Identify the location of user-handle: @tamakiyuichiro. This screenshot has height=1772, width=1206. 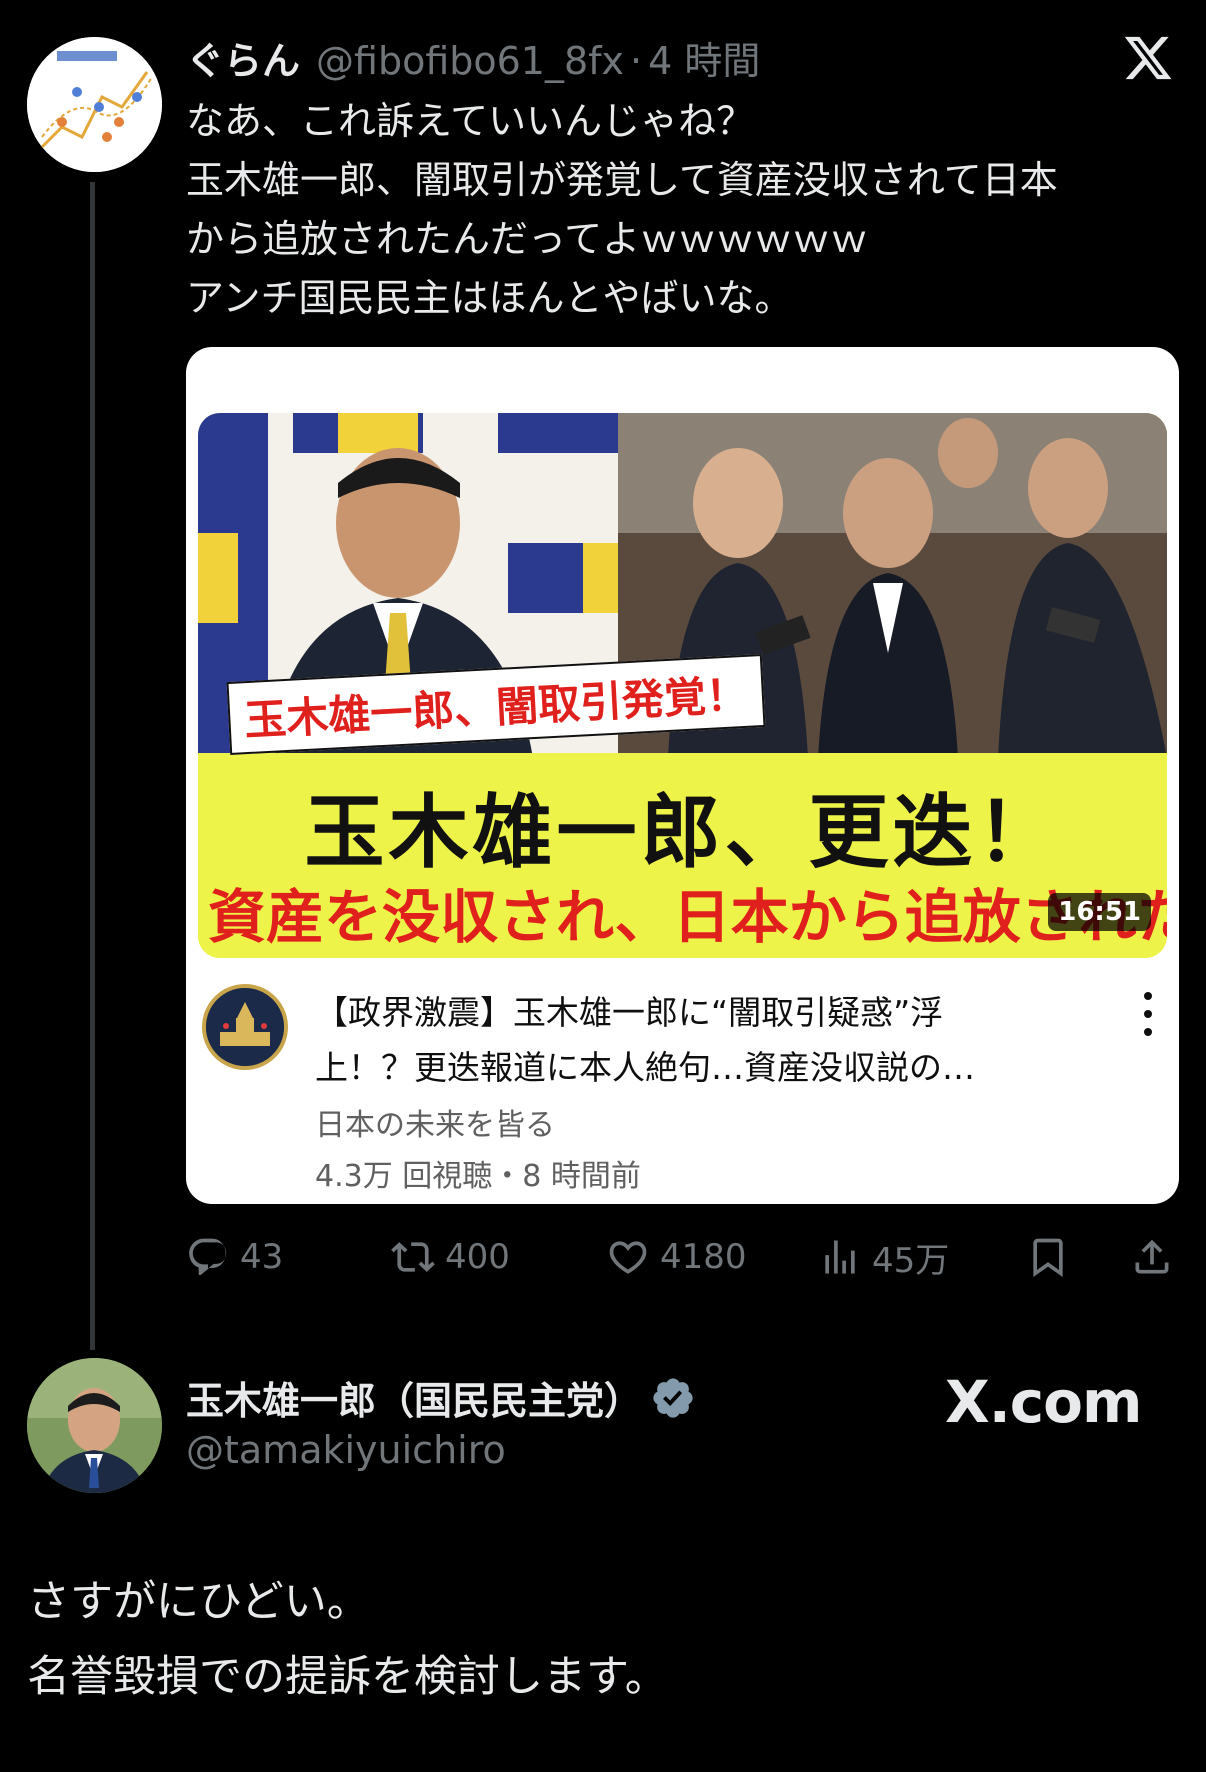
(346, 1450).